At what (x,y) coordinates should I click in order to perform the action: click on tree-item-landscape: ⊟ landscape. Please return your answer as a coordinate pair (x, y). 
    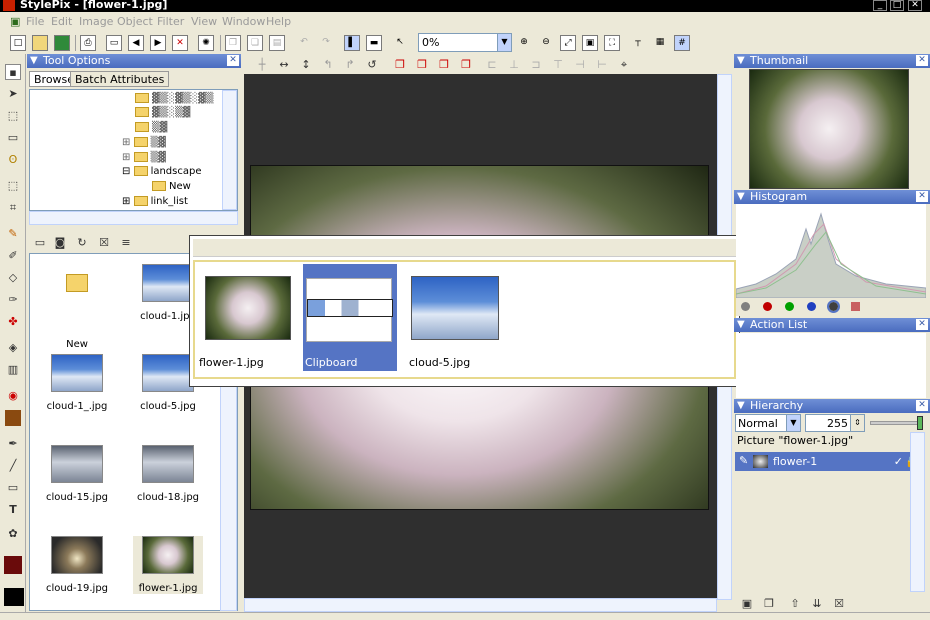
    Looking at the image, I should click on (162, 173).